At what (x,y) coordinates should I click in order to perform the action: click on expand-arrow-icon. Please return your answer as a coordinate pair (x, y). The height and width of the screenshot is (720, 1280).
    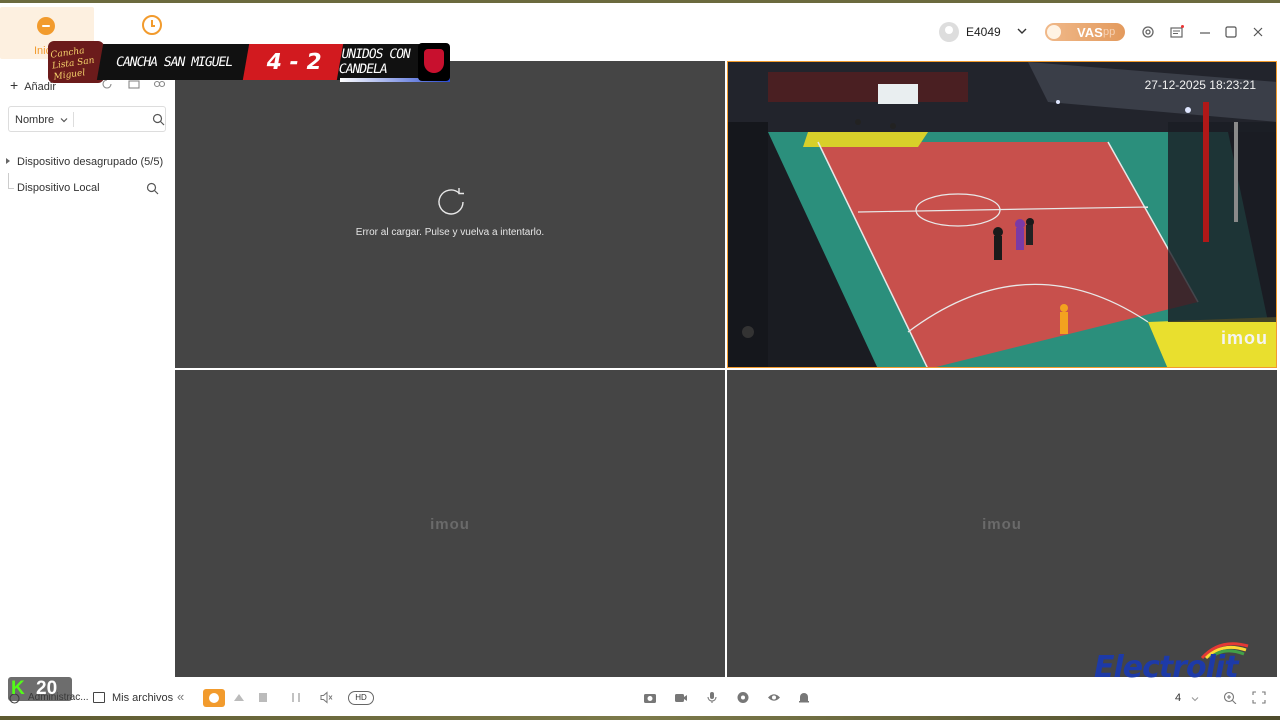
    Looking at the image, I should click on (8, 161).